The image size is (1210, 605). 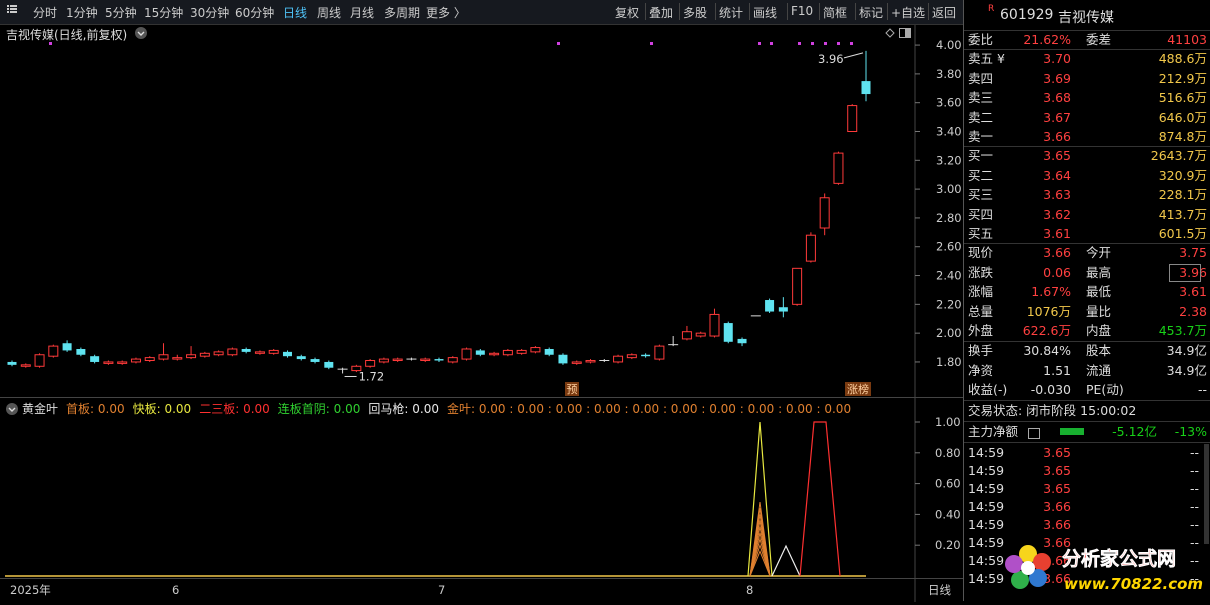 I want to click on bullet-list-icon, so click(x=12, y=9).